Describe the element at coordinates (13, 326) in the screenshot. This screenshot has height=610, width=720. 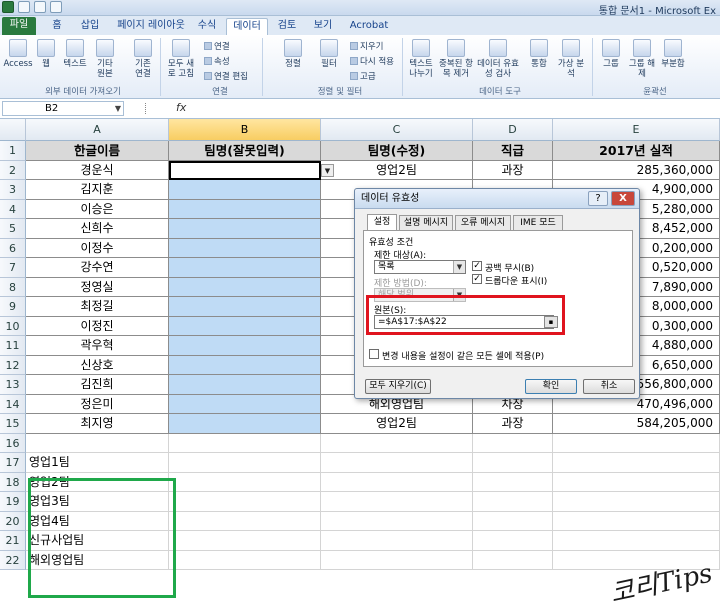
I see `row-header: 10` at that location.